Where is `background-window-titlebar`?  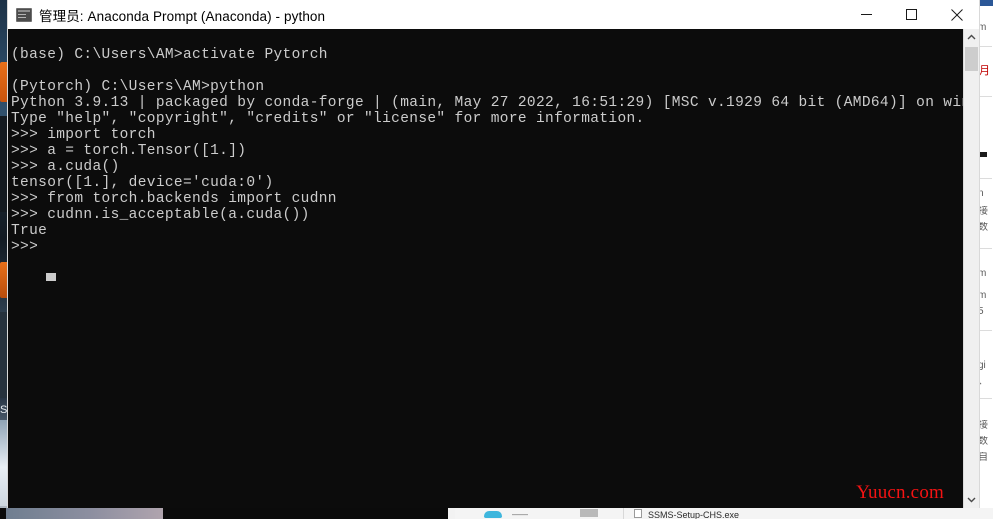
background-window-titlebar is located at coordinates (985, 3).